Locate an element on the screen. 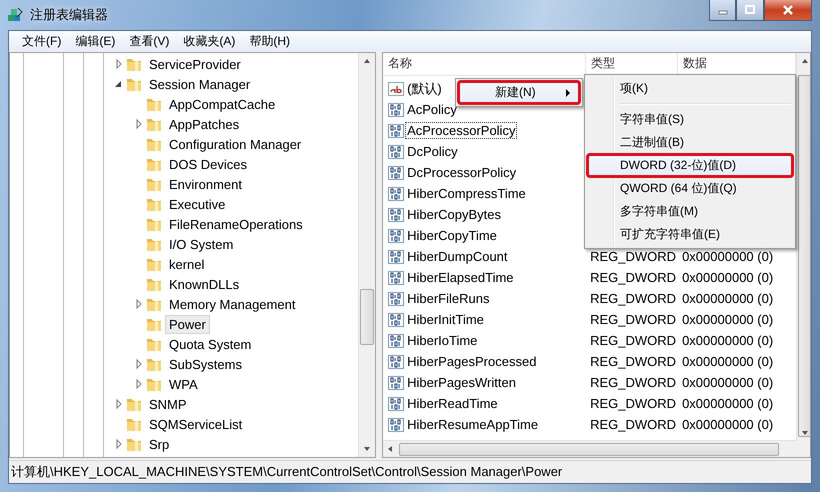  value-name: HiberReadTime is located at coordinates (452, 403).